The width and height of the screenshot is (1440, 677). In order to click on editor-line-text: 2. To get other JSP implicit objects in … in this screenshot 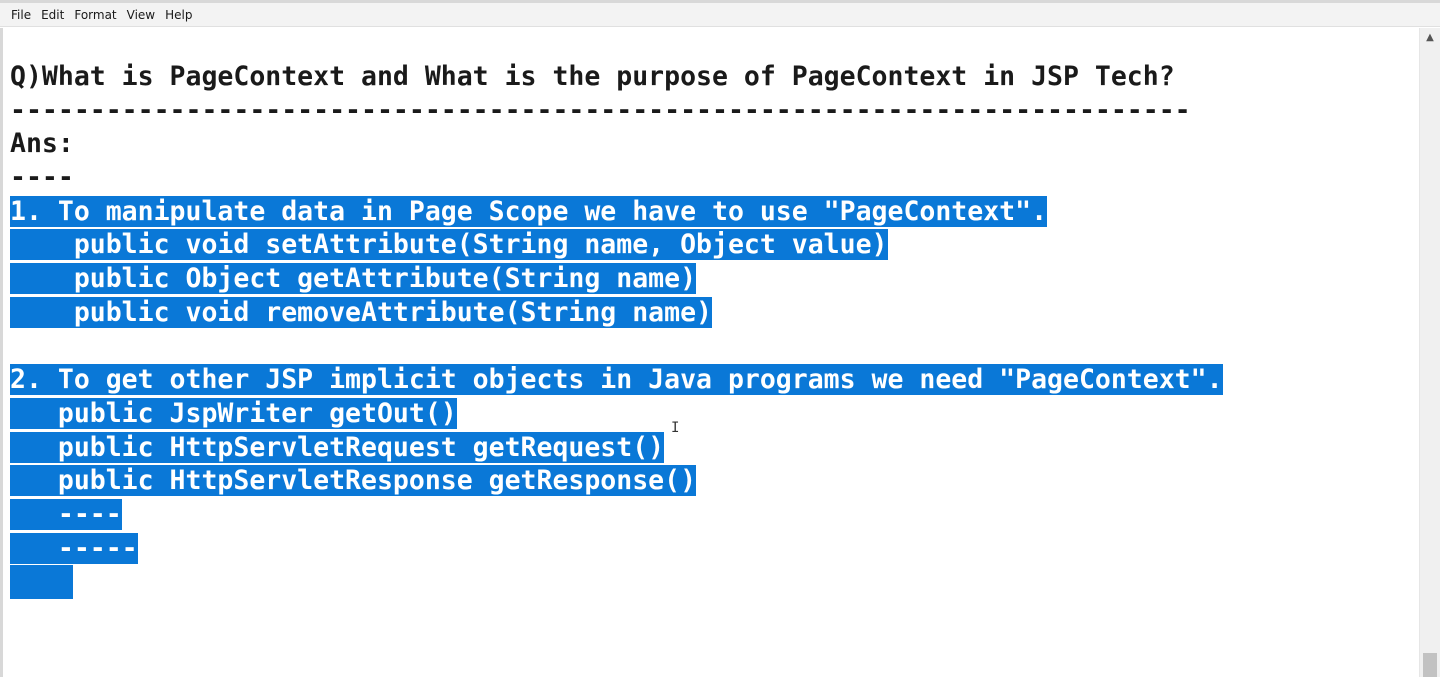, I will do `click(616, 380)`.